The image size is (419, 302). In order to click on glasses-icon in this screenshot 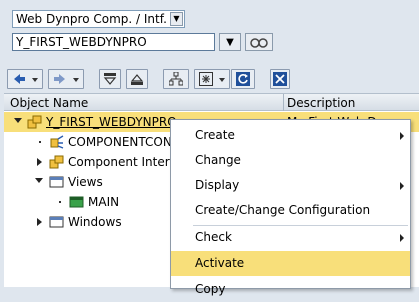, I will do `click(259, 43)`.